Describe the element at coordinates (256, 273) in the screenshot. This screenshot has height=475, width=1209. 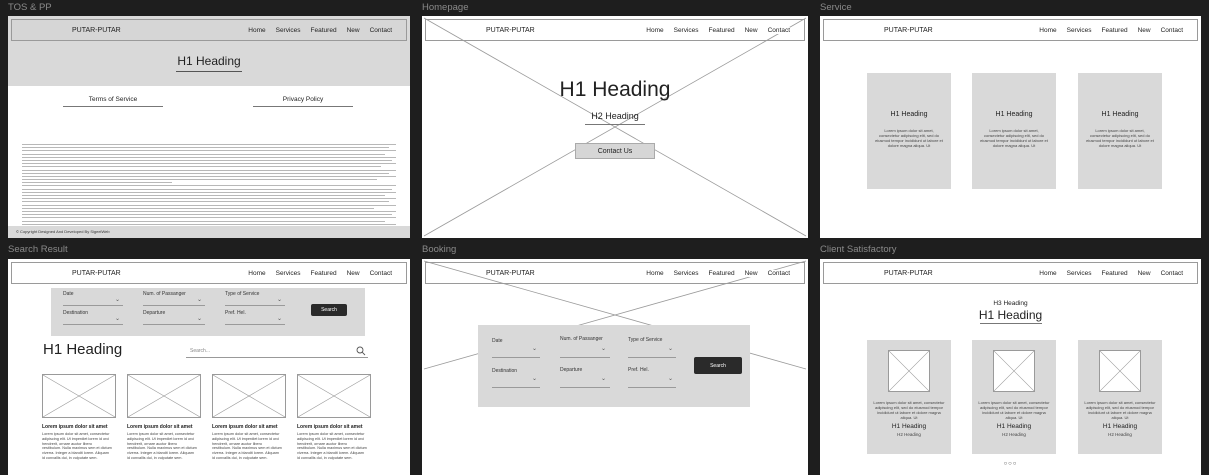
I see `search-nav-home: Home` at that location.